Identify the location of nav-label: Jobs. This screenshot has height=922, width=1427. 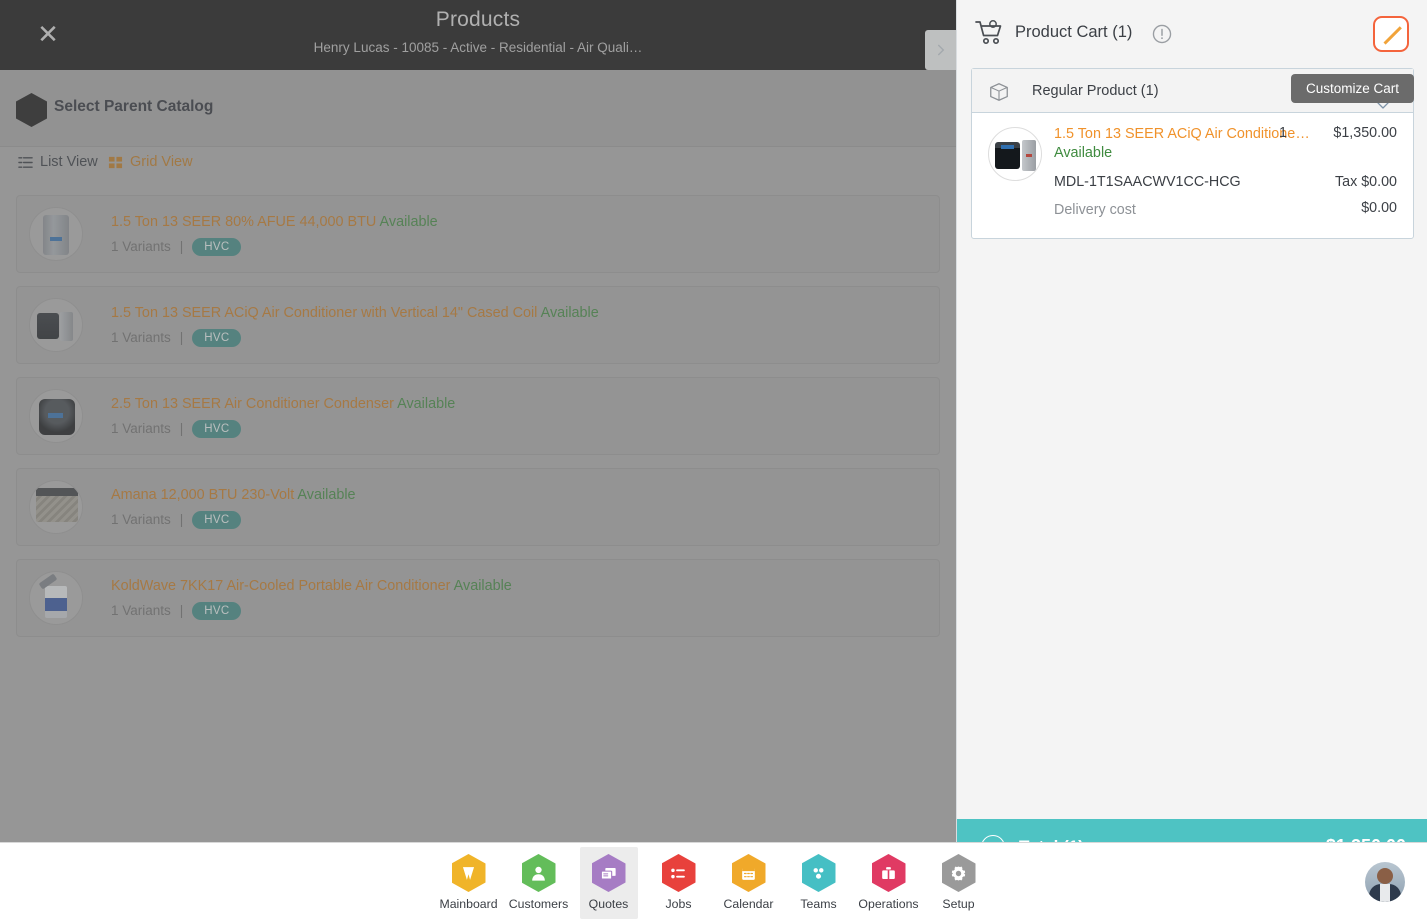
(678, 904).